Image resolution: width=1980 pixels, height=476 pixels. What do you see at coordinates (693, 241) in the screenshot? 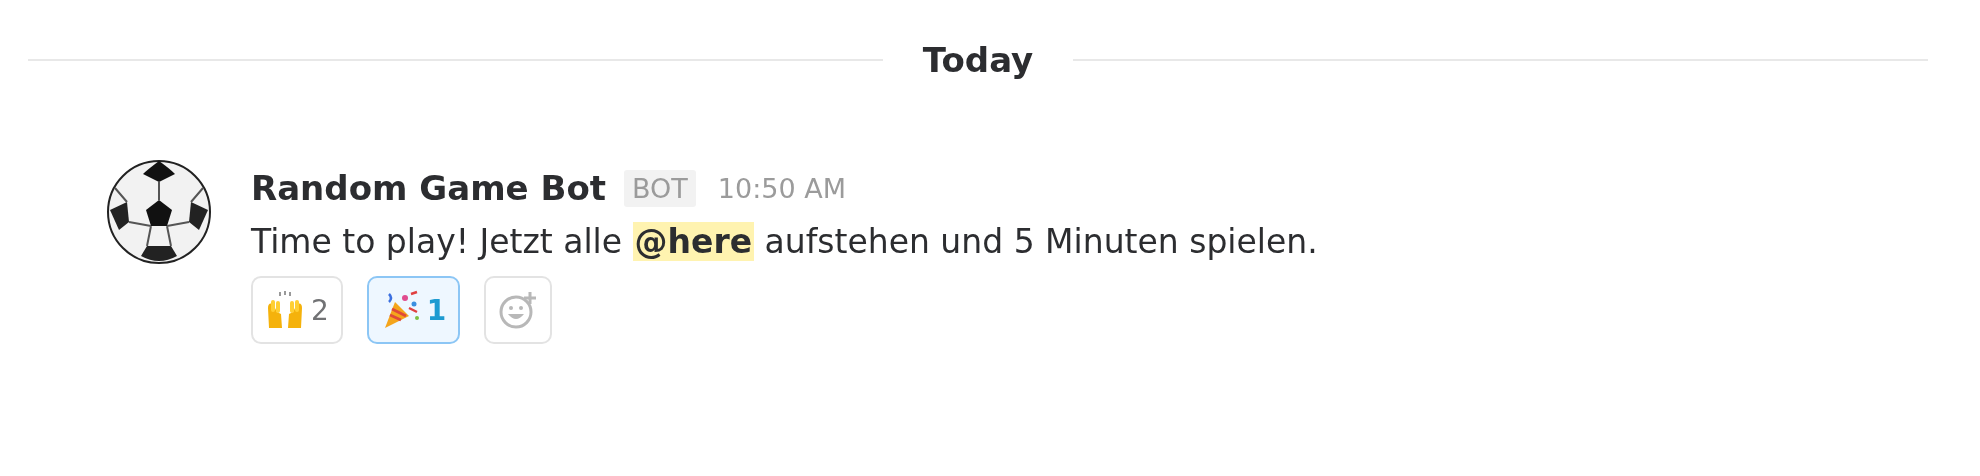
I see `mention-link: @here` at bounding box center [693, 241].